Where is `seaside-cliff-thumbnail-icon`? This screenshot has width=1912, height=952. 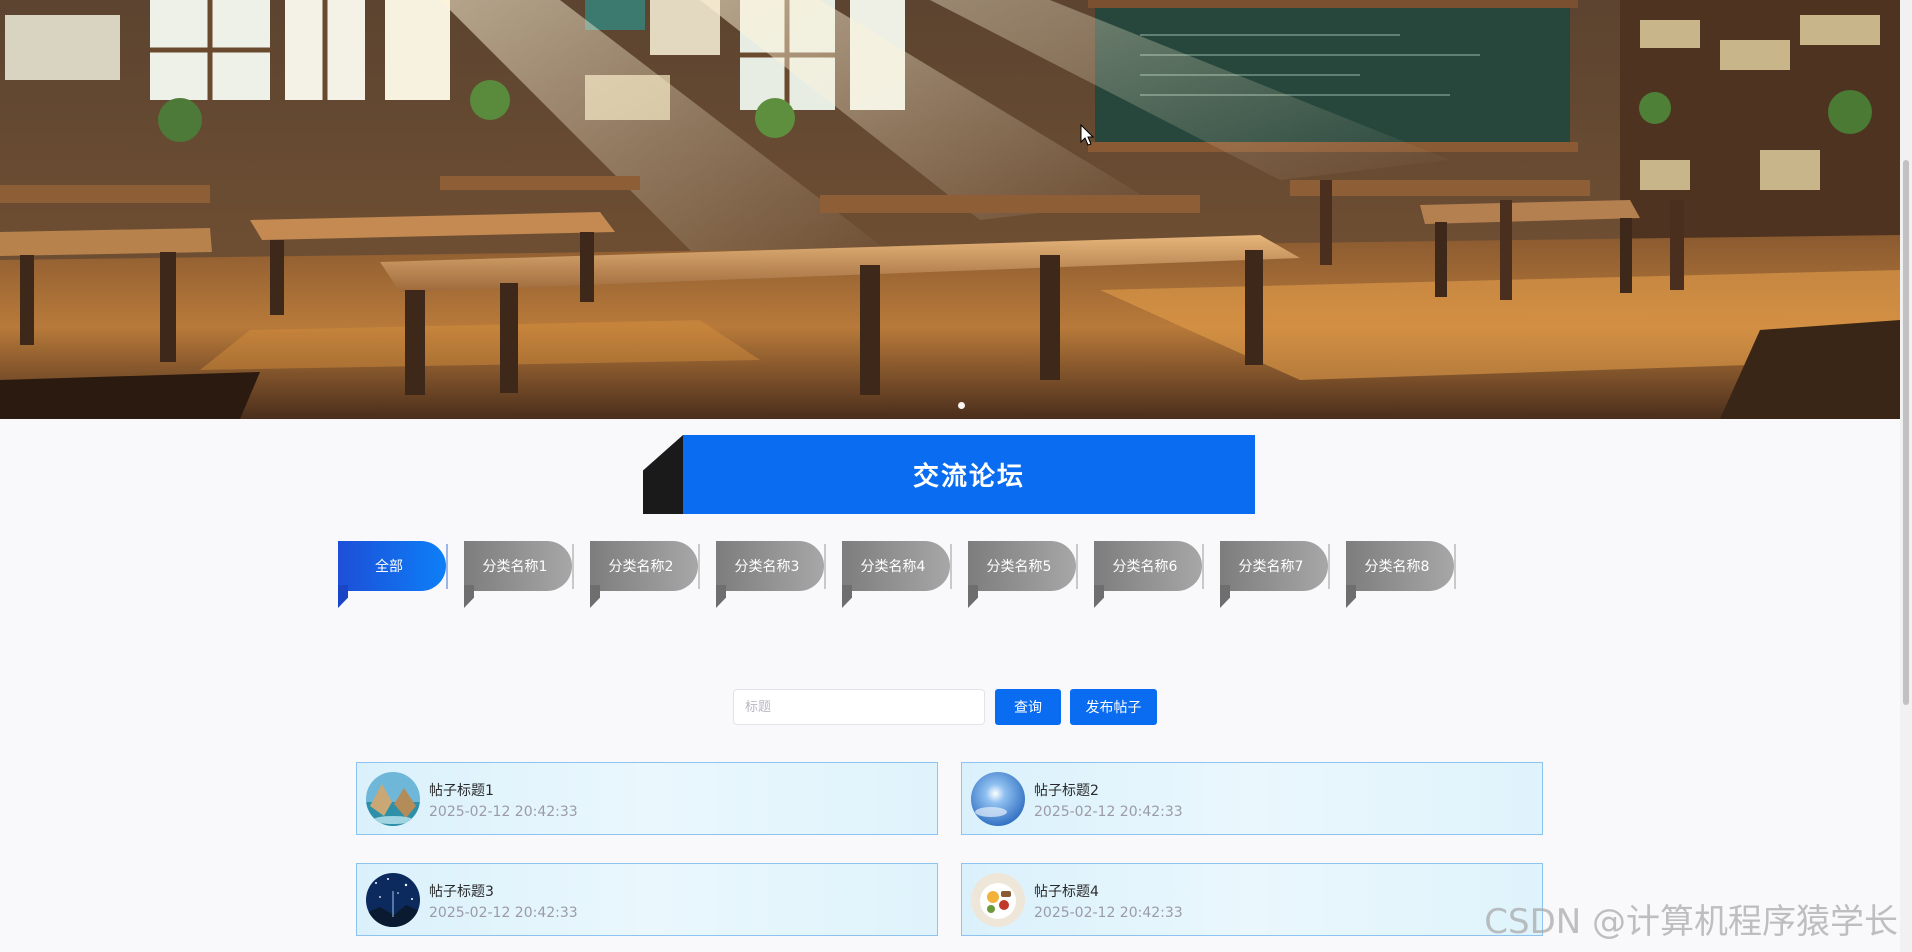
seaside-cliff-thumbnail-icon is located at coordinates (393, 799).